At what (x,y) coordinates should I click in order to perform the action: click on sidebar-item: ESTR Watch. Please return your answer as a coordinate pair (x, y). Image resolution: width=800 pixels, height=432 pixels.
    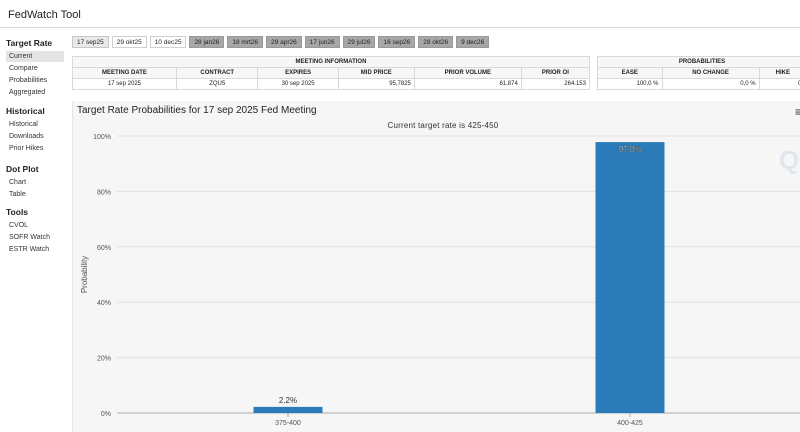
    Looking at the image, I should click on (35, 249).